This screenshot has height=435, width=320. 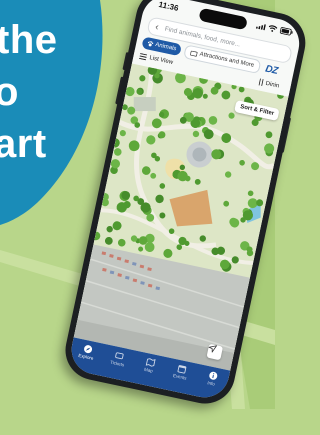 I want to click on map-icon, so click(x=150, y=362).